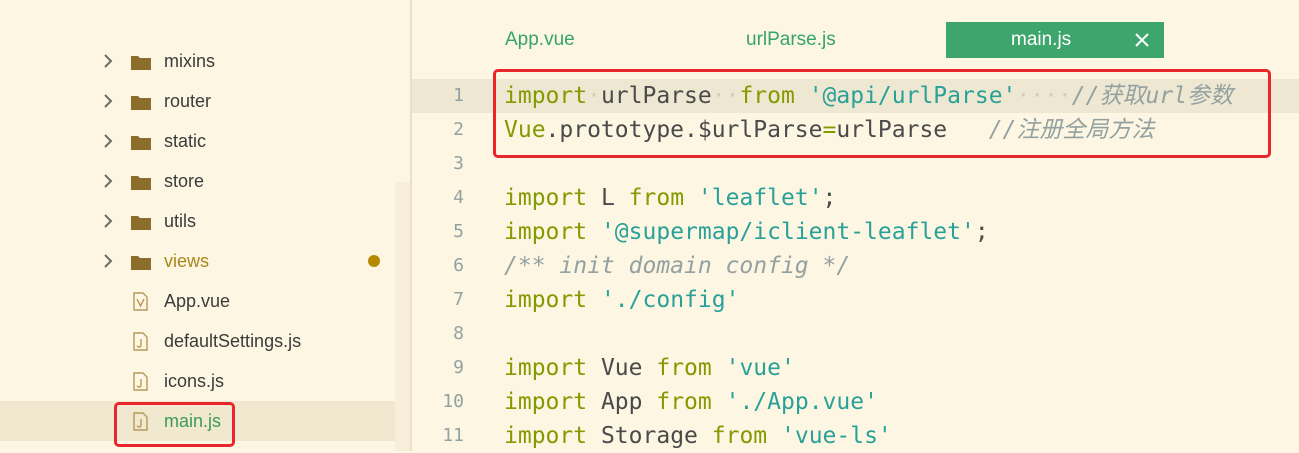  I want to click on code-line: 4 import L from 'leaflet';, so click(855, 198).